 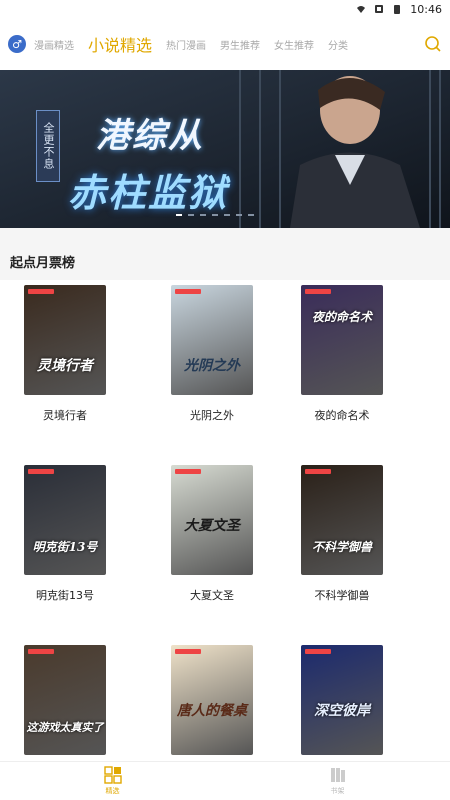 I want to click on book-cover: 灵境行者, so click(x=65, y=340).